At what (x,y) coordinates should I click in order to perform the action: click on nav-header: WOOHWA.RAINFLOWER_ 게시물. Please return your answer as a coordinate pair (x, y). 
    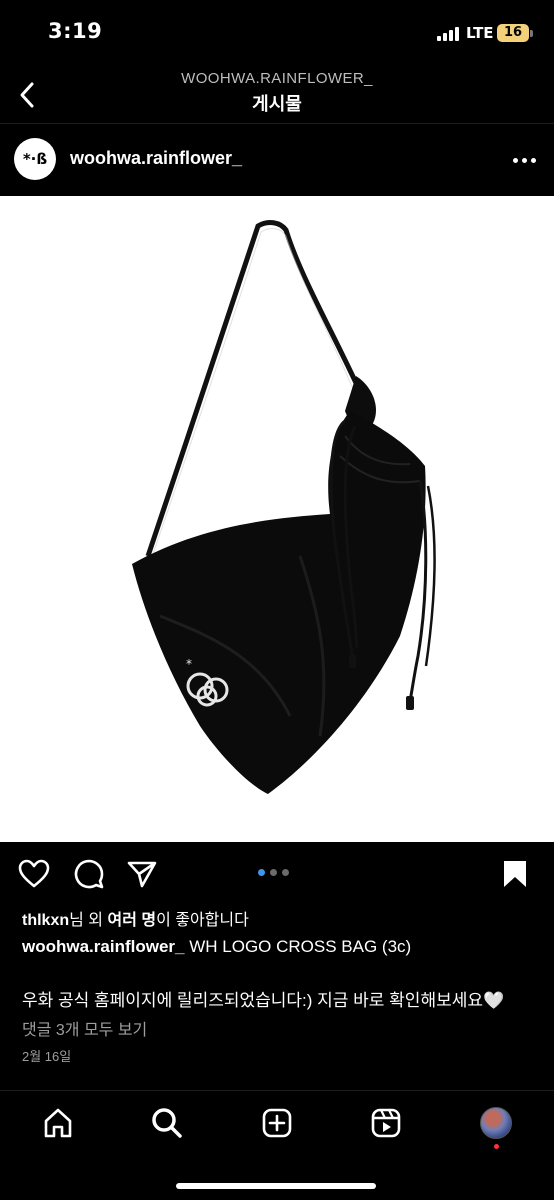
    Looking at the image, I should click on (277, 94).